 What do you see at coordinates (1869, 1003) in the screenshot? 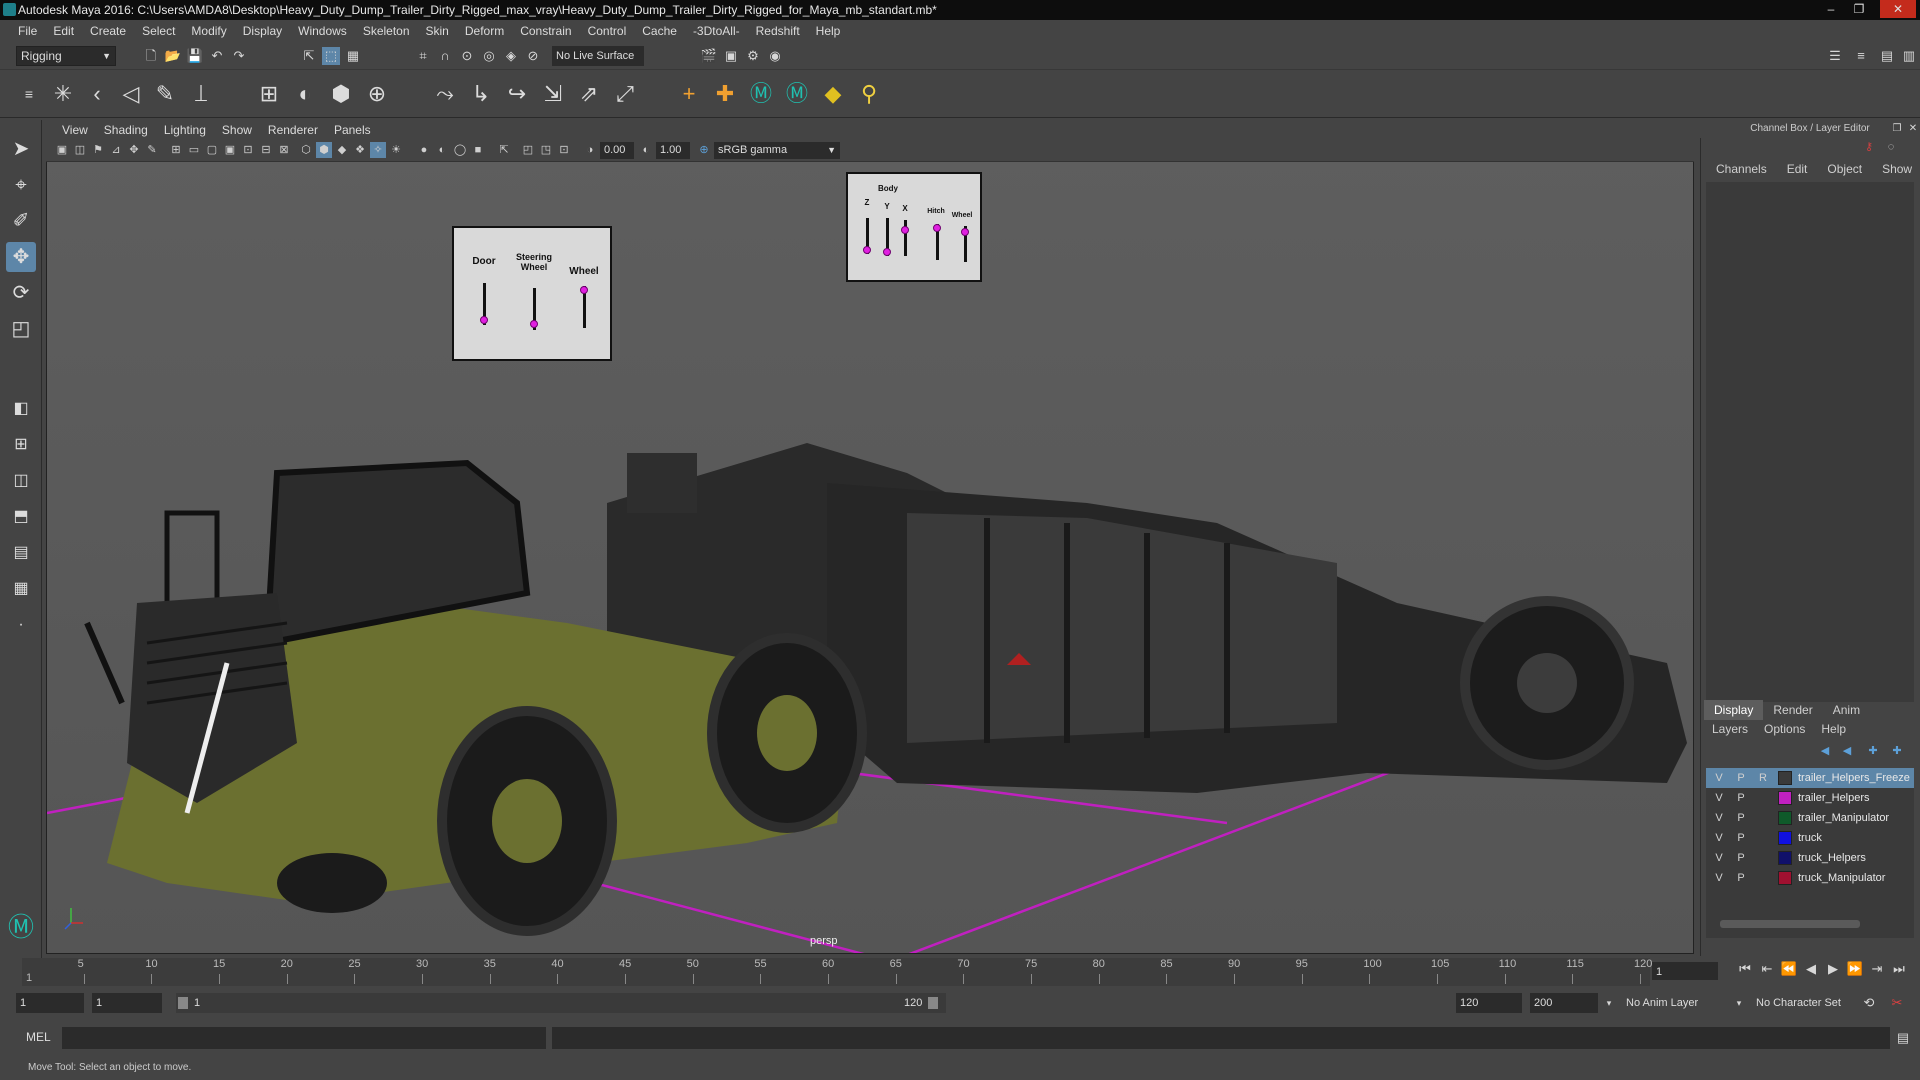
I see `auto-key-icon: ⟲` at bounding box center [1869, 1003].